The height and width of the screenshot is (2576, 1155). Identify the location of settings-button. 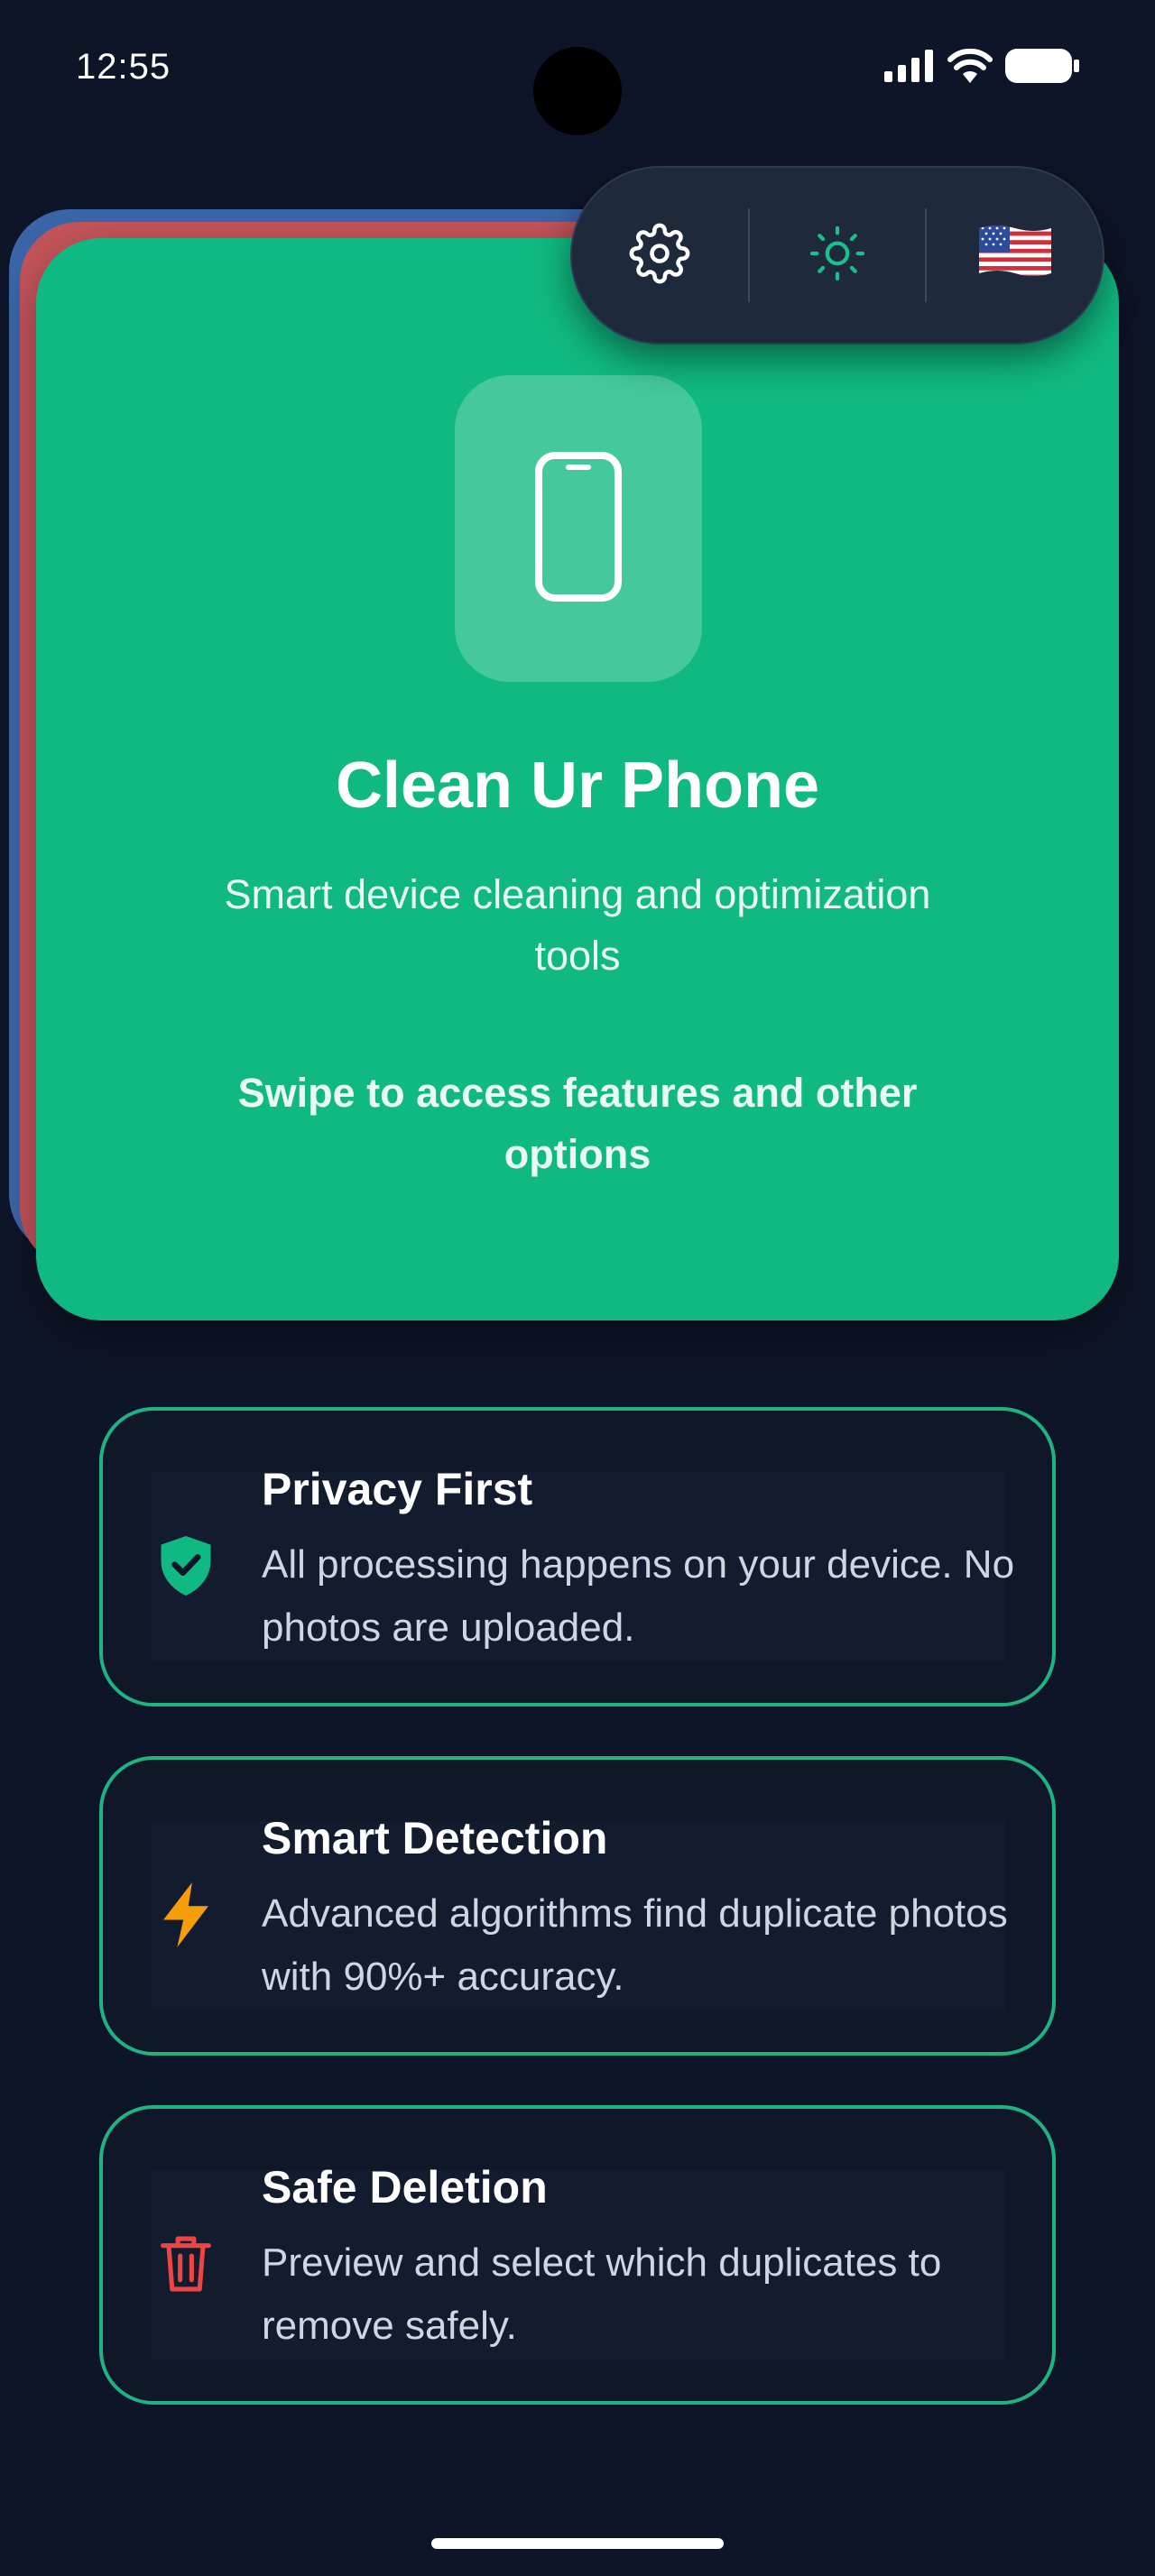
(660, 256).